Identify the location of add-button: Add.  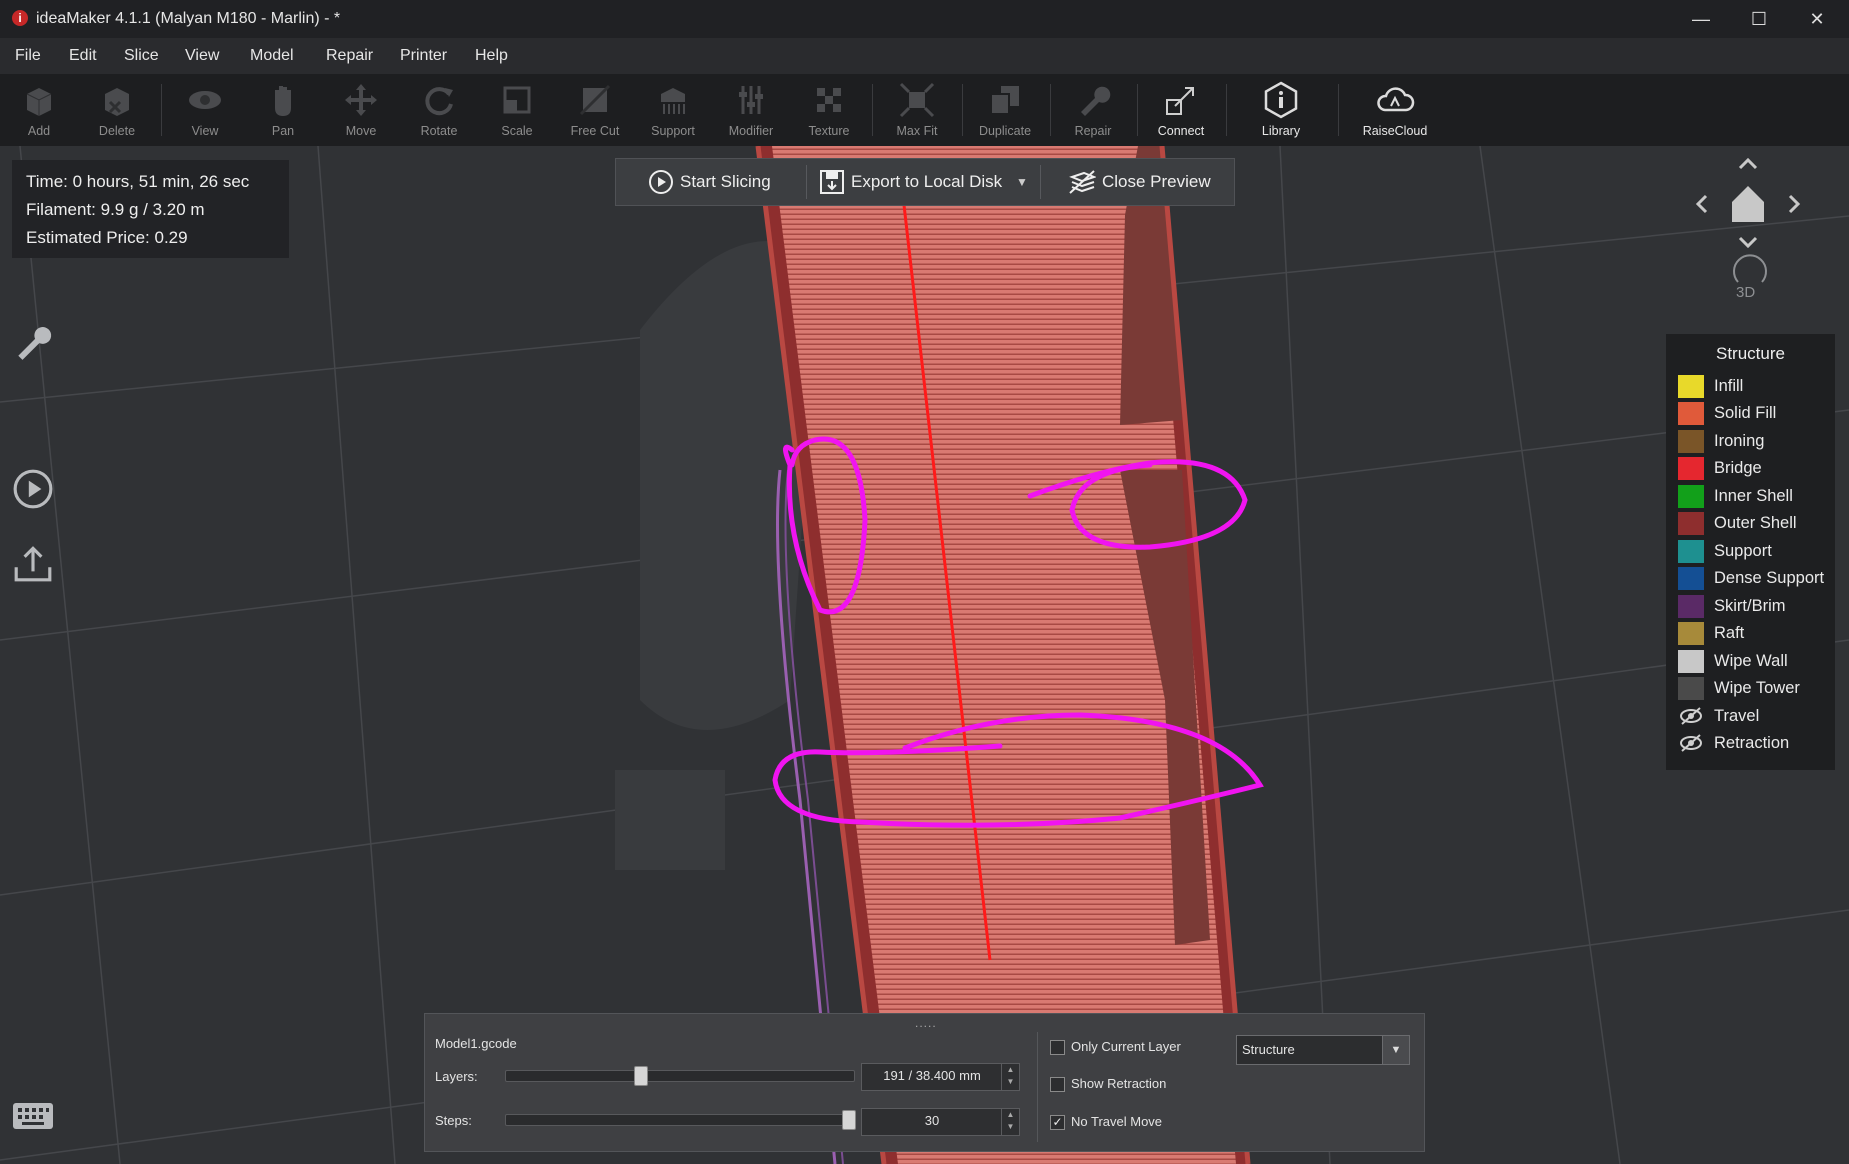
(39, 111).